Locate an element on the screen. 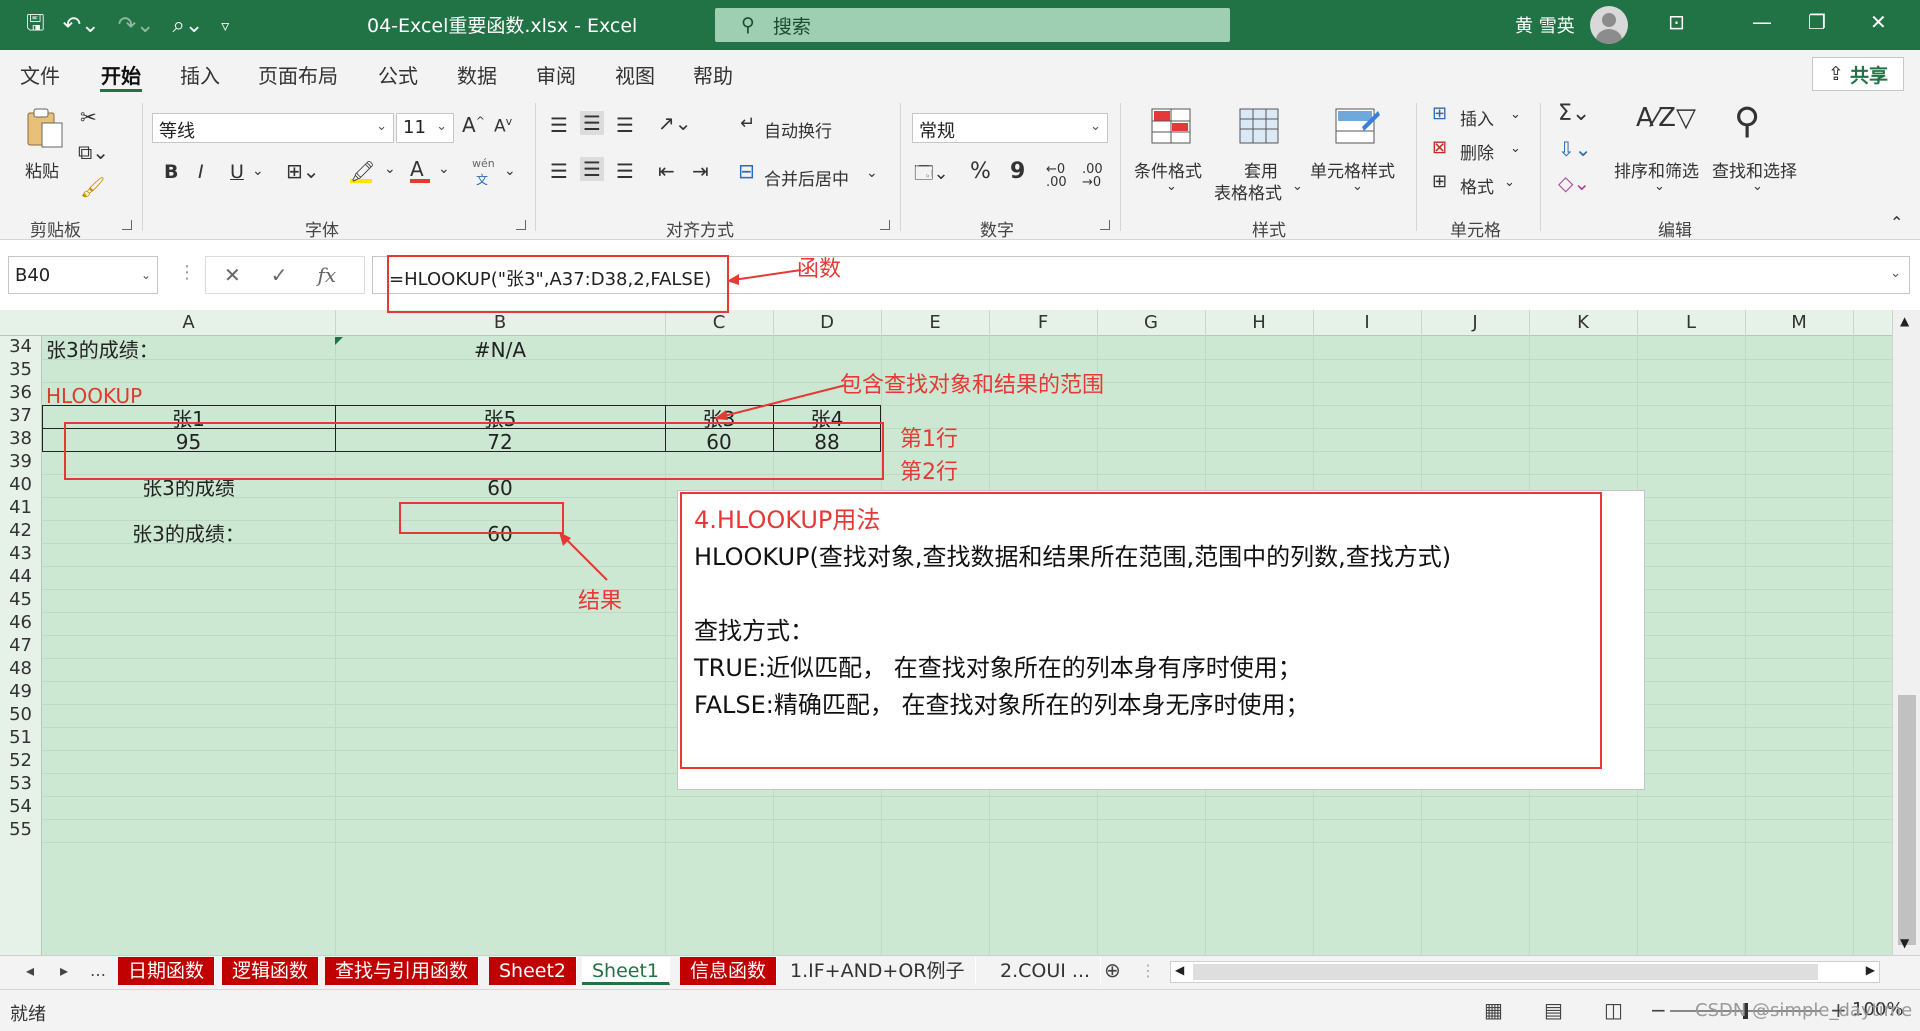 This screenshot has height=1031, width=1920. paste-label: 粘贴 is located at coordinates (42, 169).